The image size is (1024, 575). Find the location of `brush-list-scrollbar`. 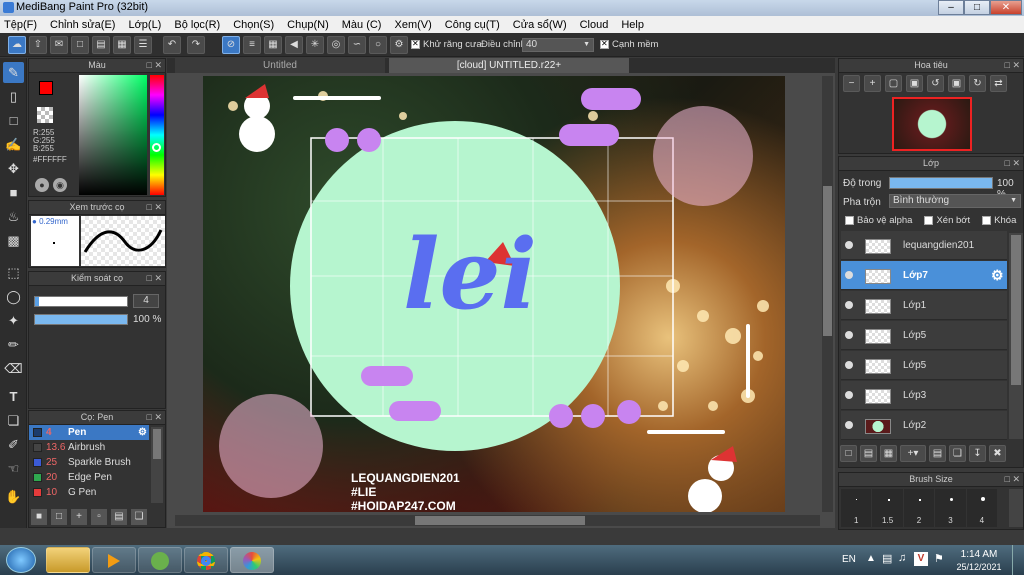

brush-list-scrollbar is located at coordinates (157, 465).